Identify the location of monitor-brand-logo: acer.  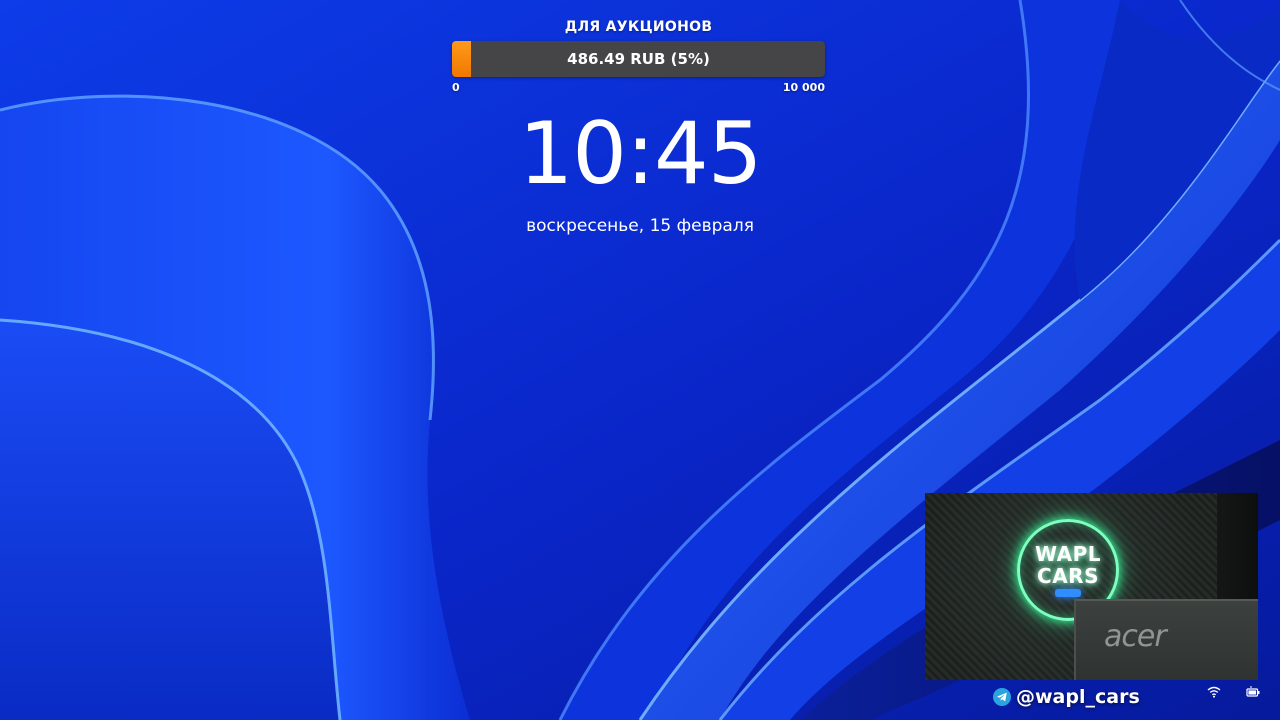
(1135, 636).